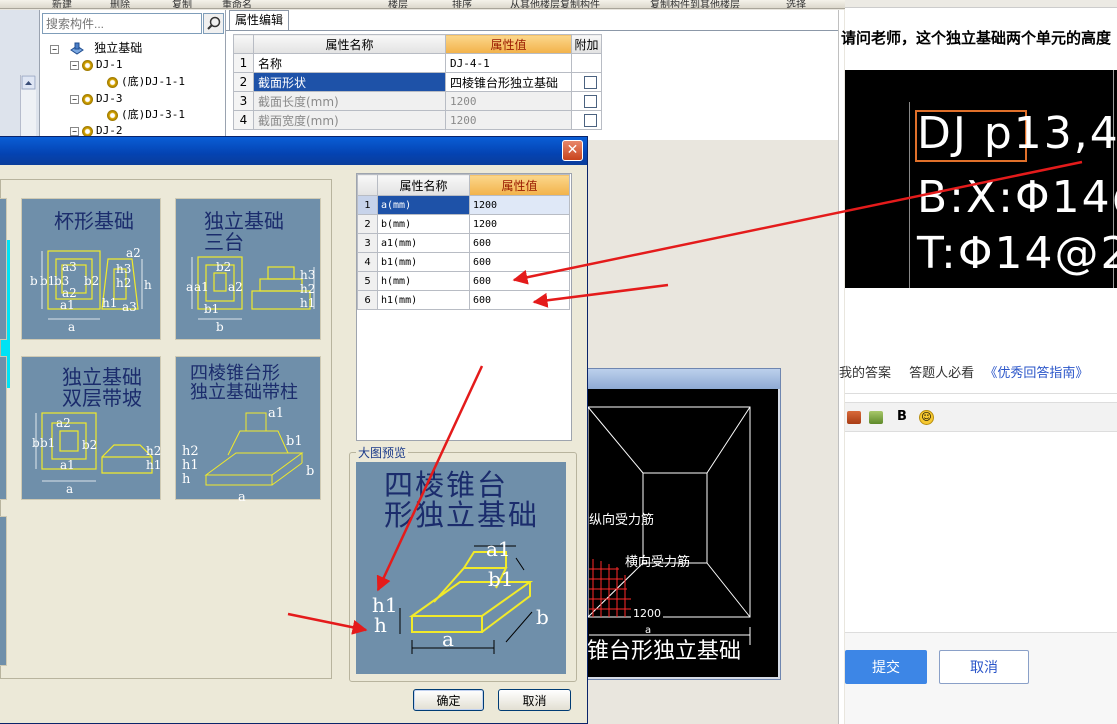 The width and height of the screenshot is (1117, 724). Describe the element at coordinates (417, 63) in the screenshot. I see `table-row: 1 名称 DJ-4-1` at that location.